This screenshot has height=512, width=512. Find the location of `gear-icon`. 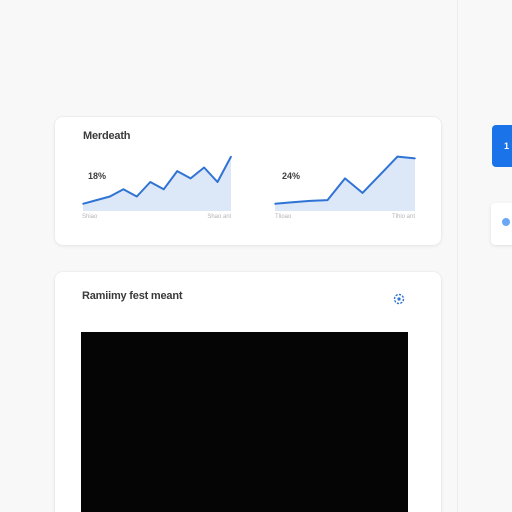

gear-icon is located at coordinates (399, 299).